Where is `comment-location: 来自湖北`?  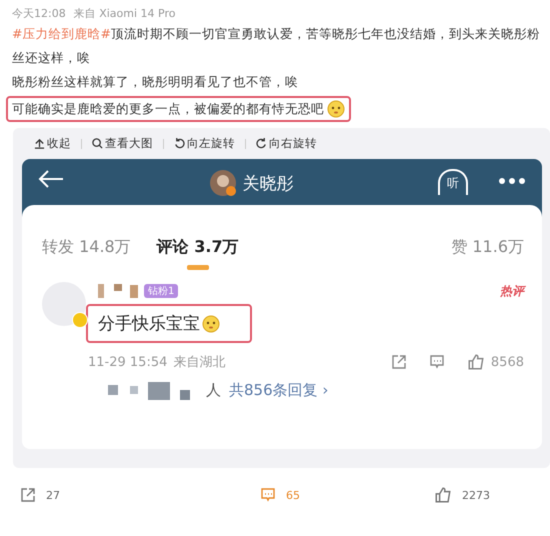 comment-location: 来自湖北 is located at coordinates (199, 362).